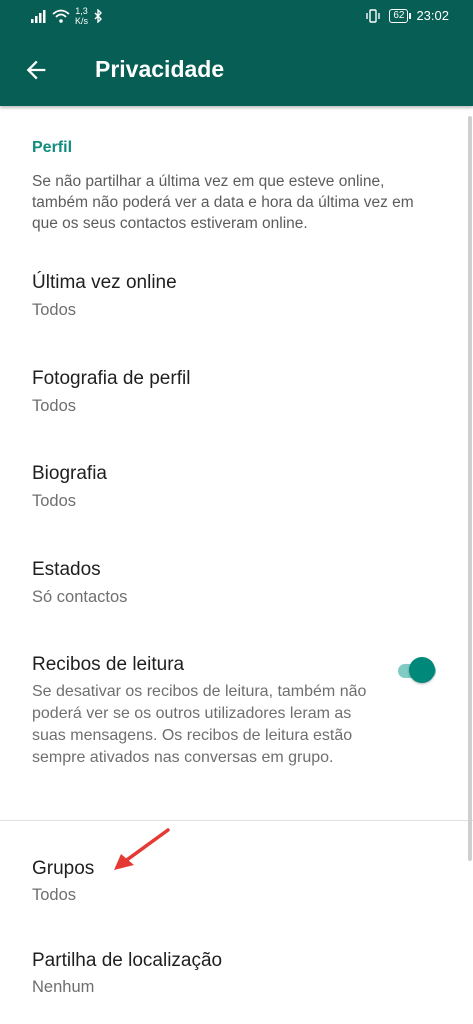 This screenshot has width=473, height=1024. I want to click on read-receipts-toggle, so click(417, 671).